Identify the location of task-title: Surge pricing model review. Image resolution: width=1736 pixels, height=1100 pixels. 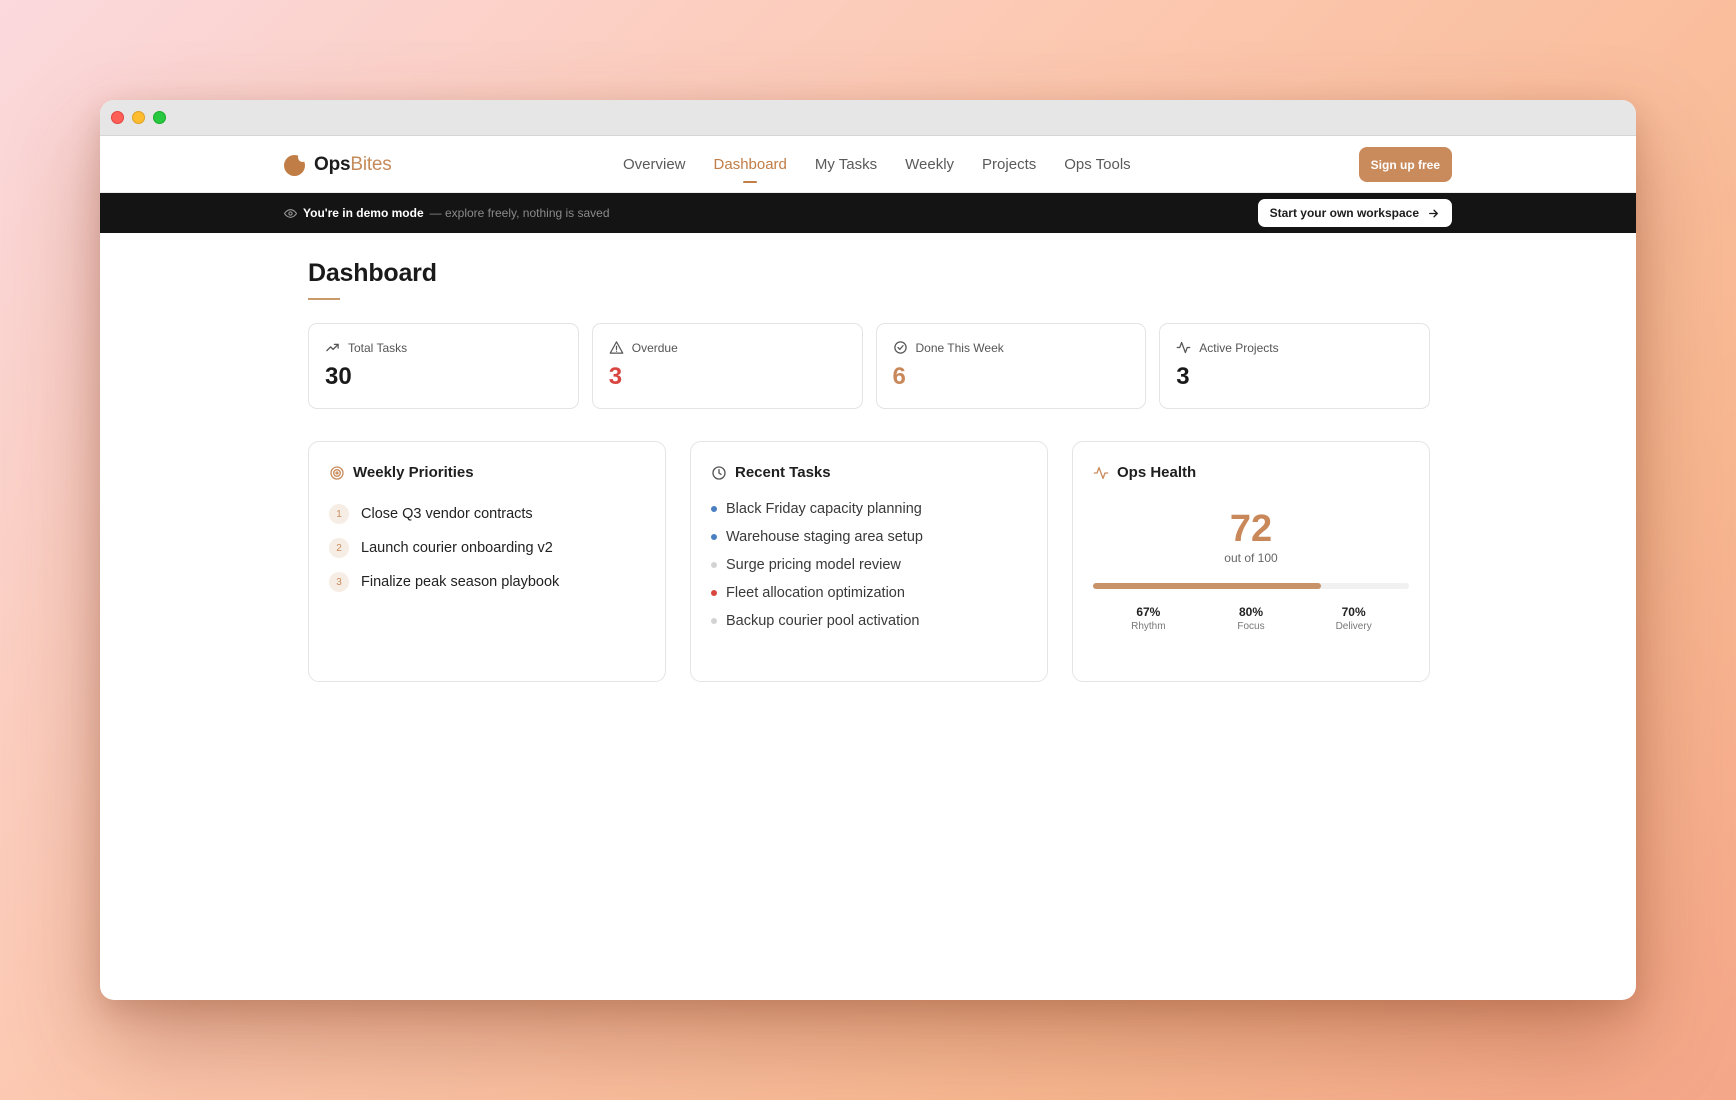
(813, 565).